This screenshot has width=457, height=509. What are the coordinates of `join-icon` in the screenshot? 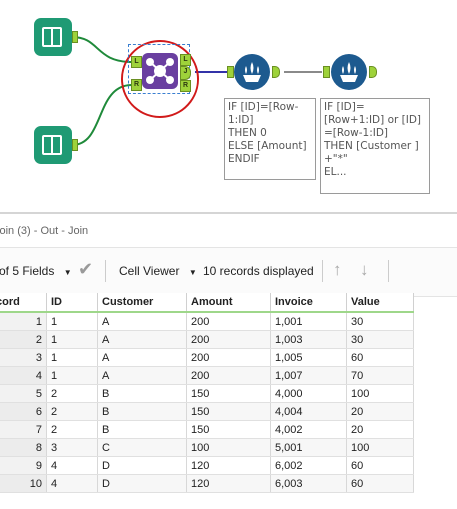 It's located at (160, 71).